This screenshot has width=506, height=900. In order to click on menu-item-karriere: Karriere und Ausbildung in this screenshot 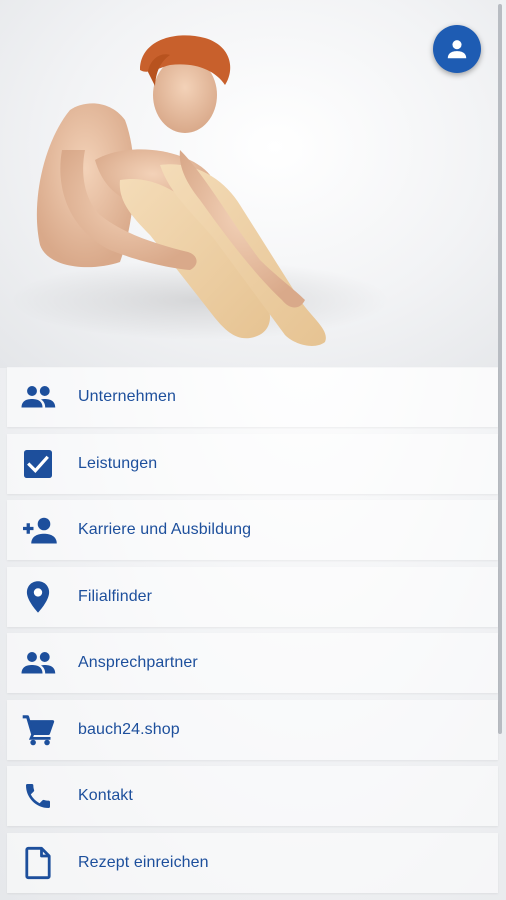, I will do `click(252, 530)`.